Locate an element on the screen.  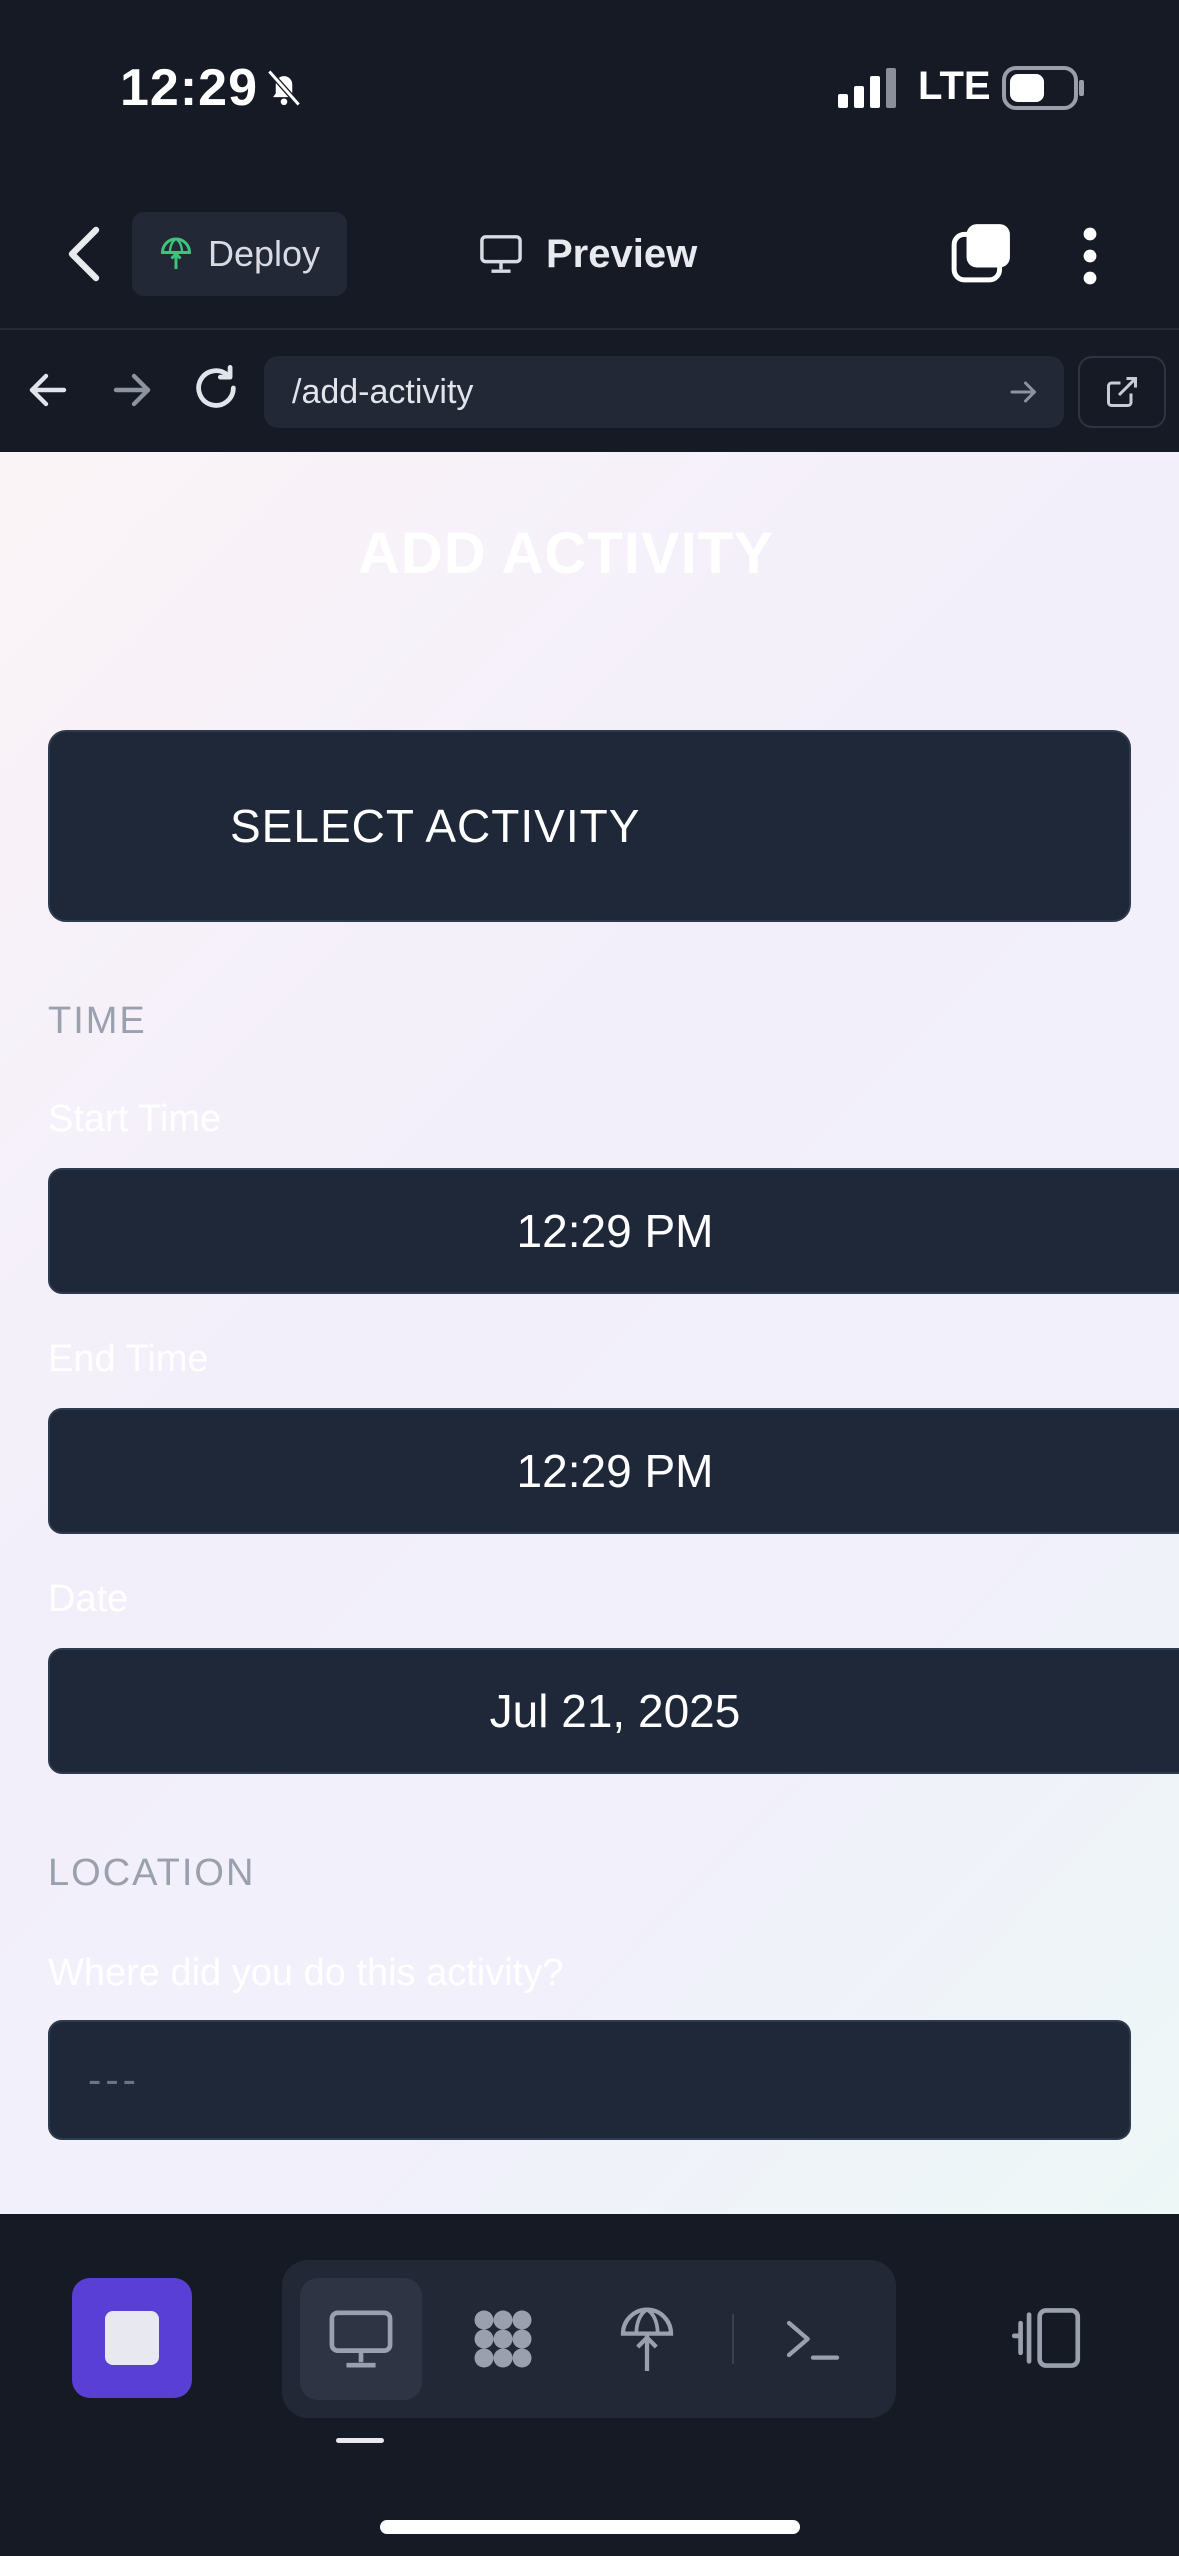
preview-tab: Preview is located at coordinates (587, 254).